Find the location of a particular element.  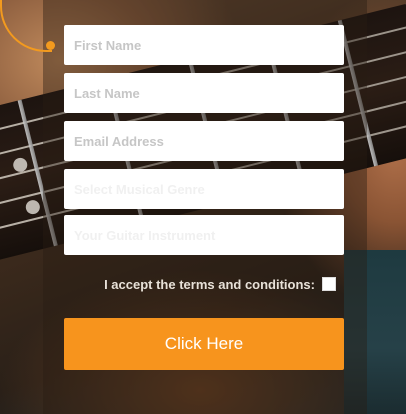

email-input is located at coordinates (204, 141).